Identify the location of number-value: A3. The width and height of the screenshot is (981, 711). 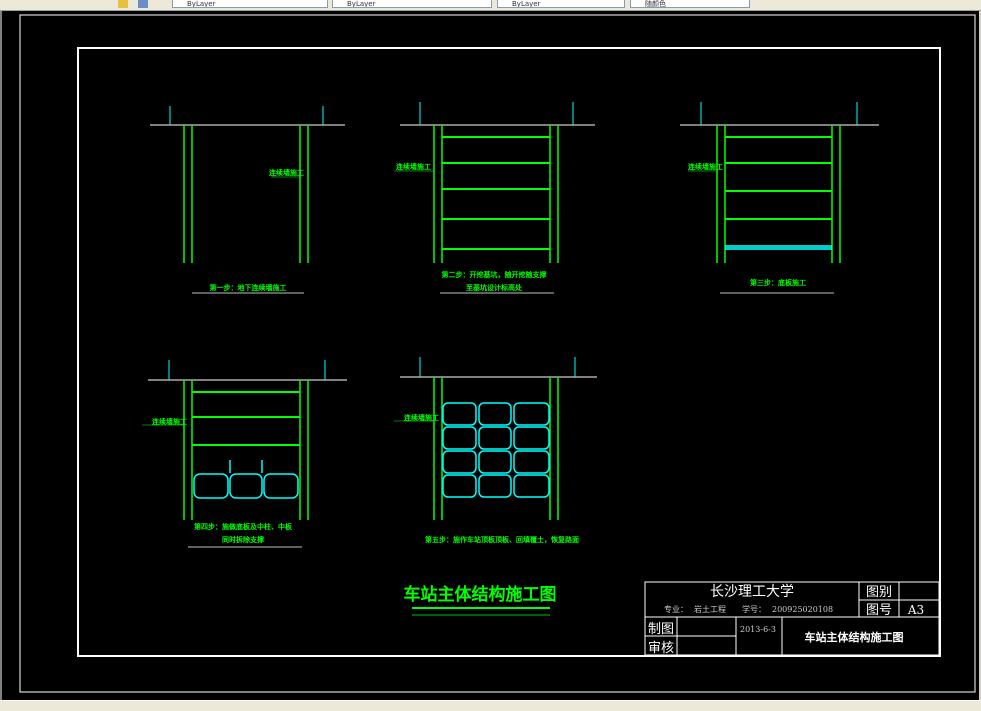
(915, 610).